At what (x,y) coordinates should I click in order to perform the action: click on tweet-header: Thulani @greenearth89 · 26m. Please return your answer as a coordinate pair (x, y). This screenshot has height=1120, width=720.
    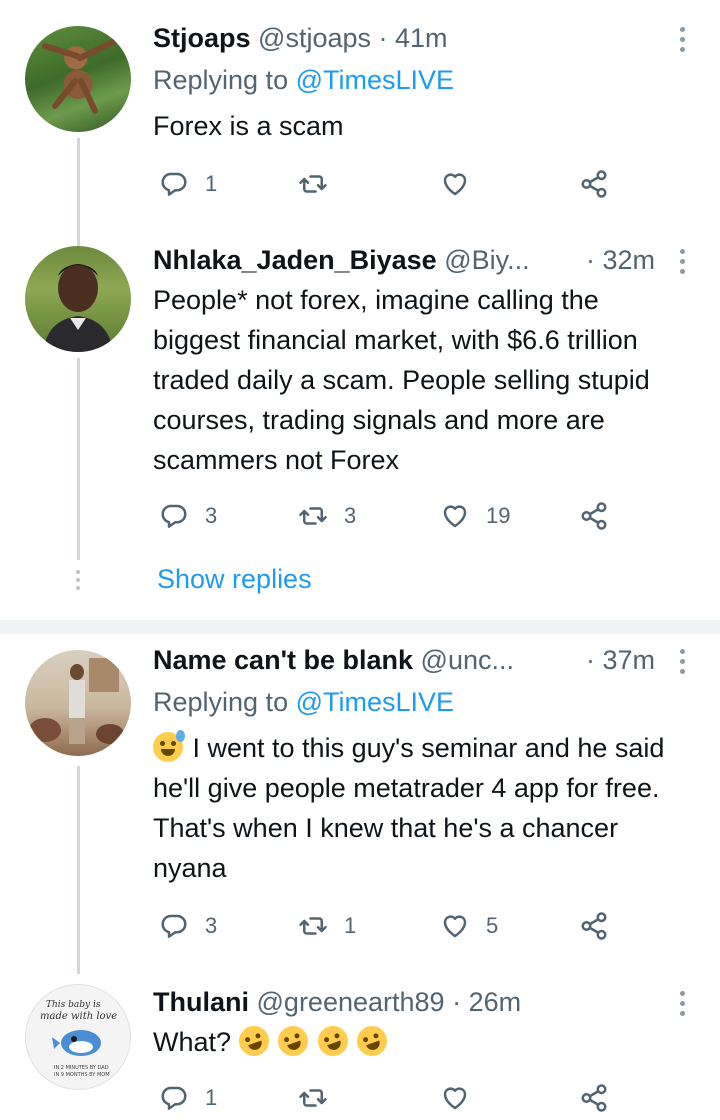
    Looking at the image, I should click on (418, 1002).